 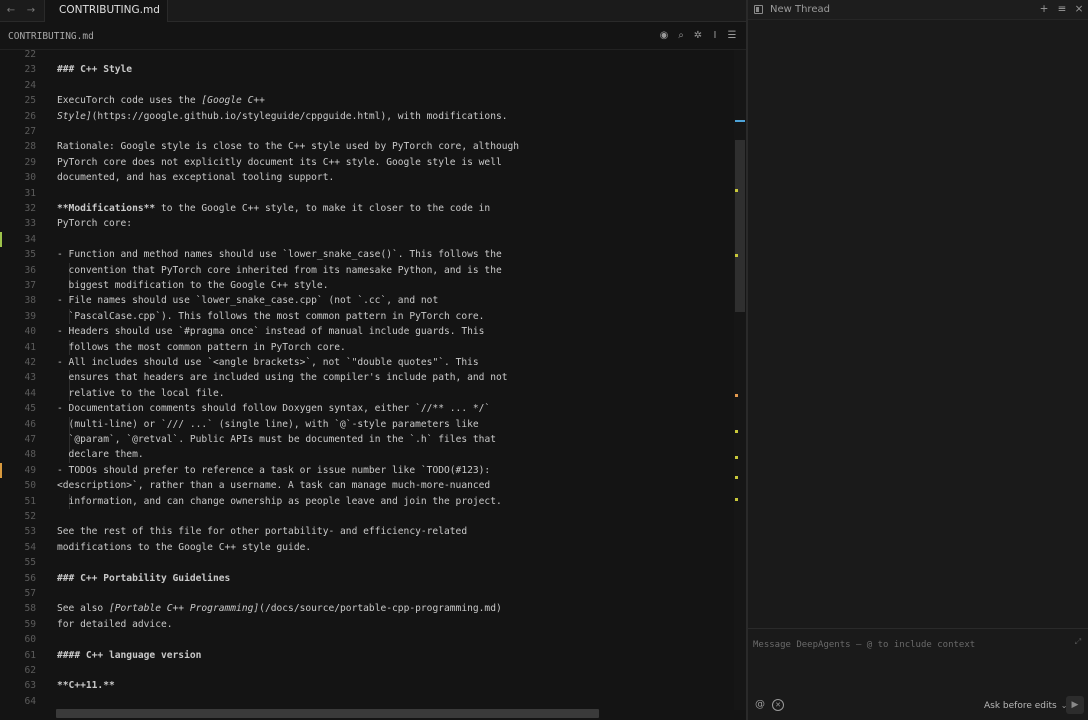 I want to click on line-number: 64, so click(x=18, y=701).